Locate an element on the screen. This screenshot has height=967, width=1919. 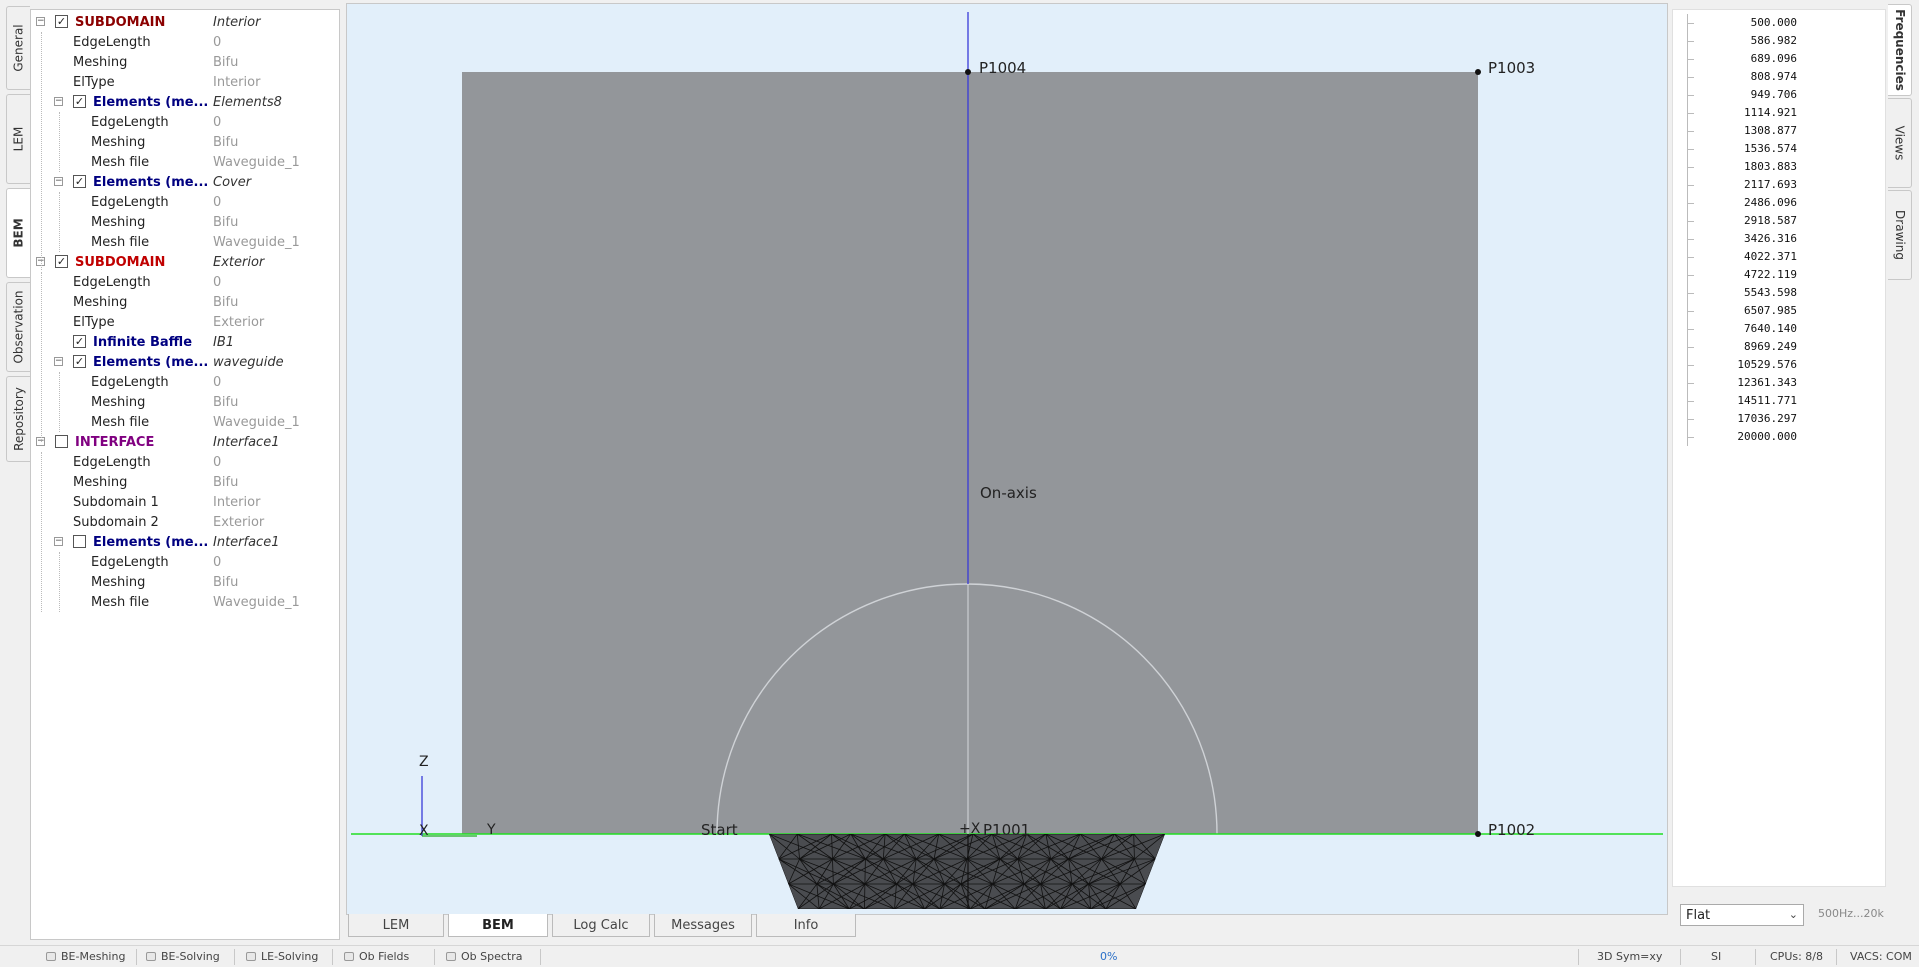
status-le-solving: LE-Solving is located at coordinates (282, 956).